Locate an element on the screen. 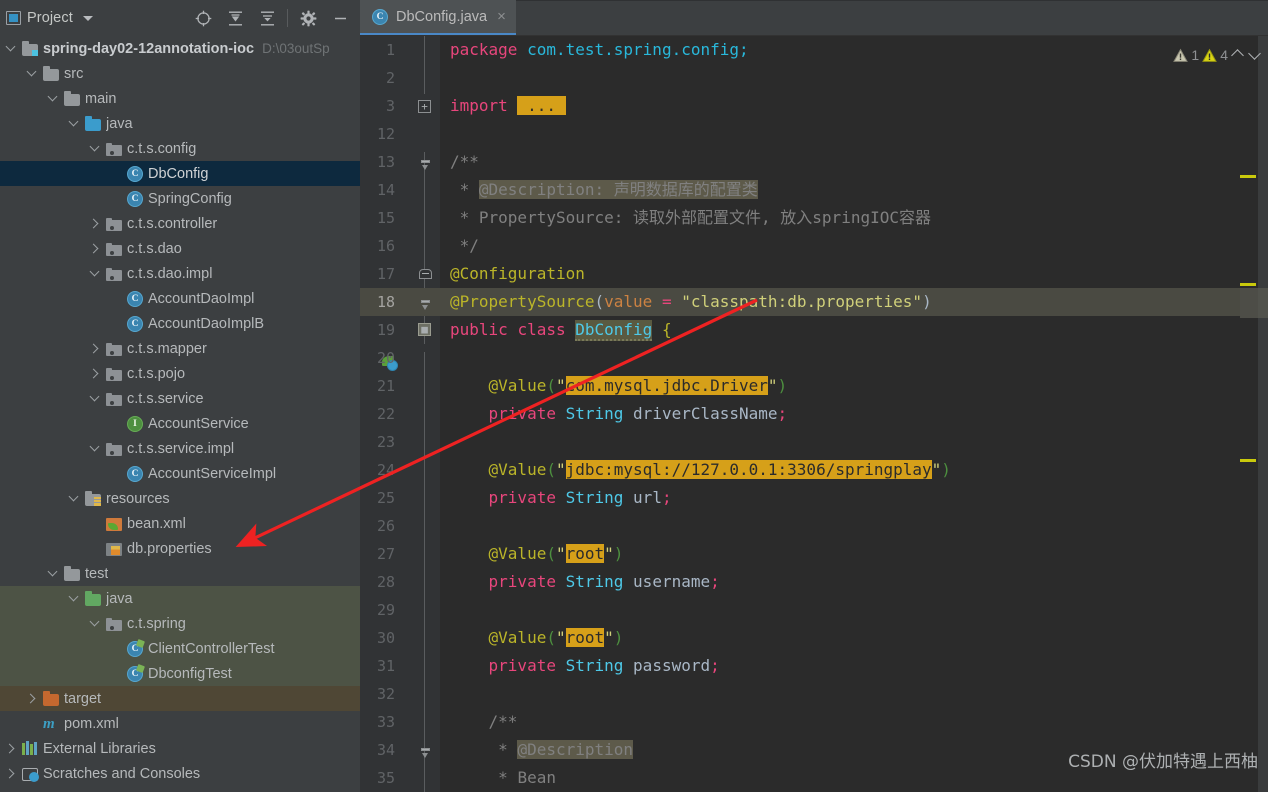 The height and width of the screenshot is (792, 1268). tree-item-dbconfigtest: C DbconfigTest is located at coordinates (180, 673).